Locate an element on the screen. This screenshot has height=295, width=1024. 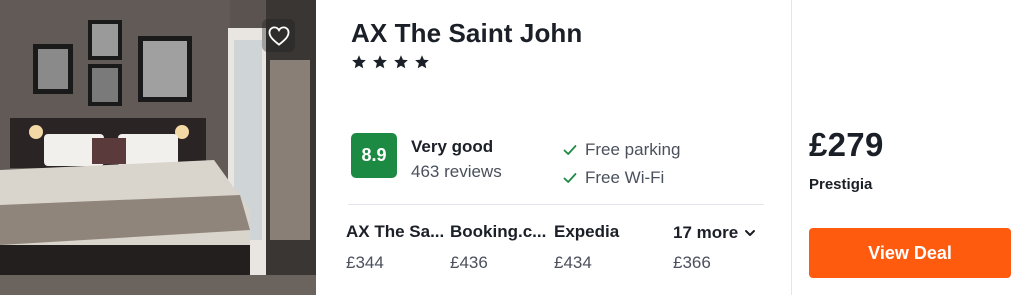
rating-label: Very good is located at coordinates (452, 146).